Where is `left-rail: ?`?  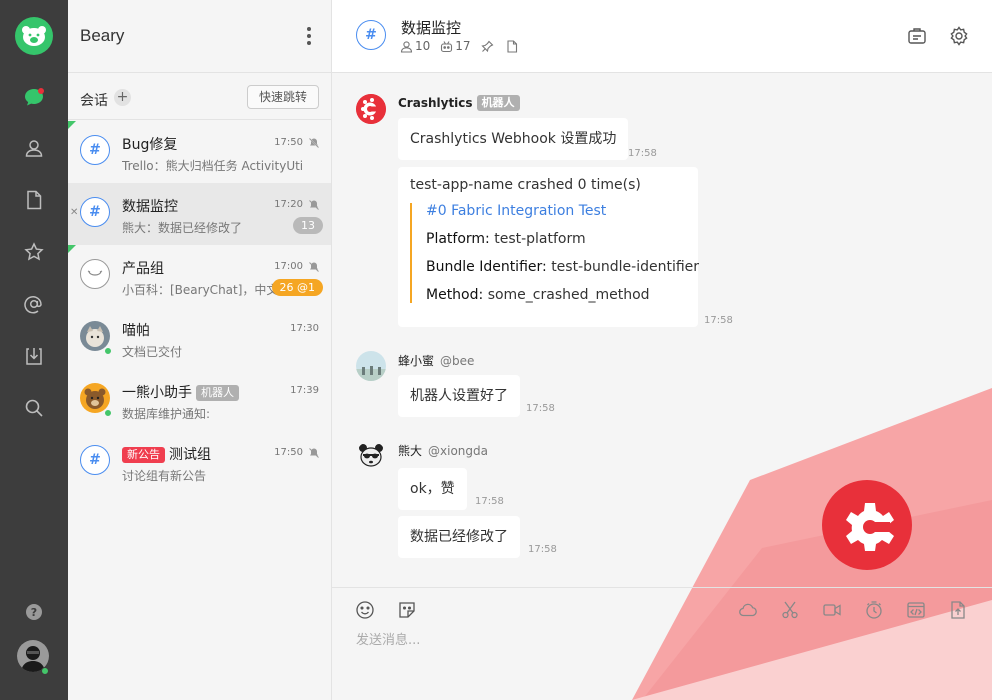
left-rail: ? is located at coordinates (34, 350).